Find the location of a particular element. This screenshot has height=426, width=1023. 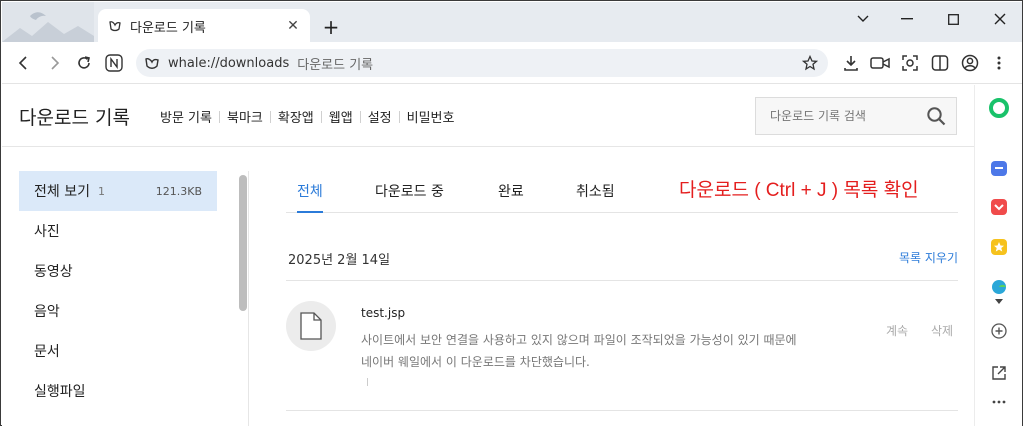

pocket-icon is located at coordinates (999, 207).